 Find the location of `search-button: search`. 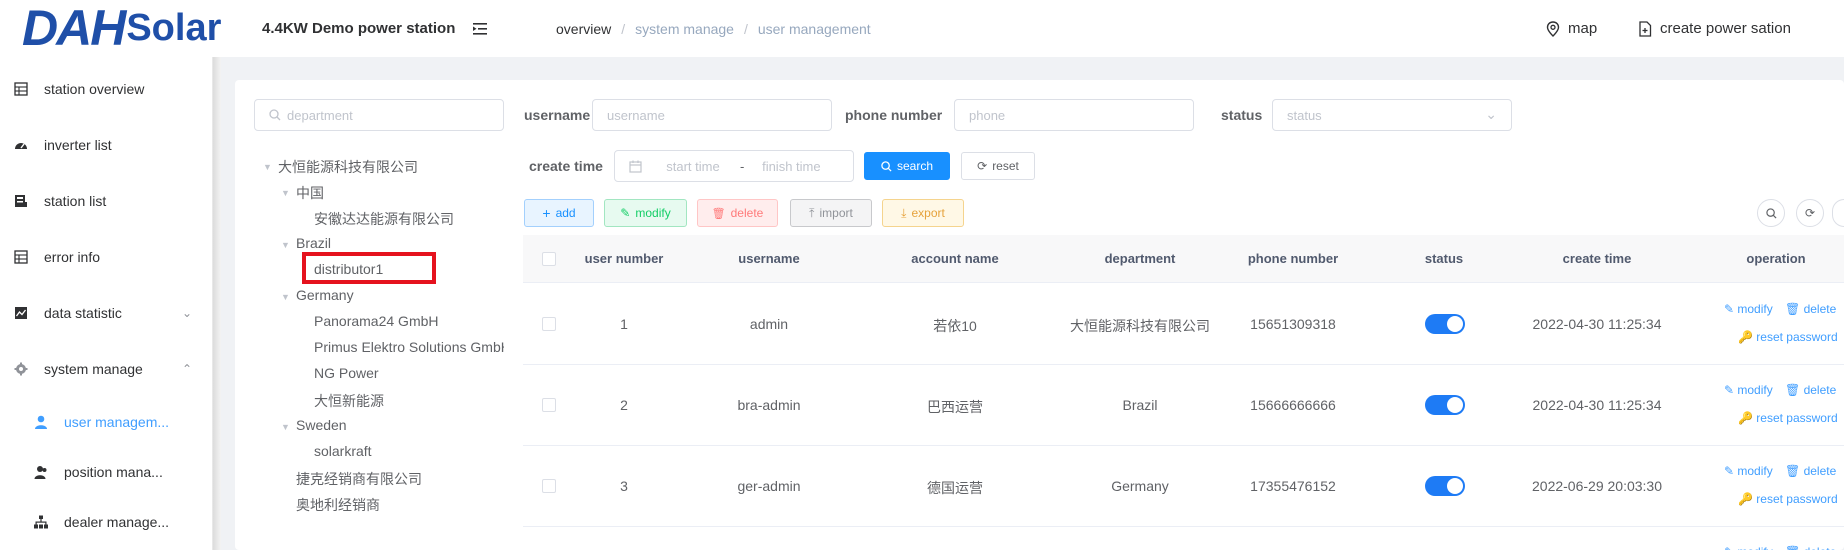

search-button: search is located at coordinates (907, 166).